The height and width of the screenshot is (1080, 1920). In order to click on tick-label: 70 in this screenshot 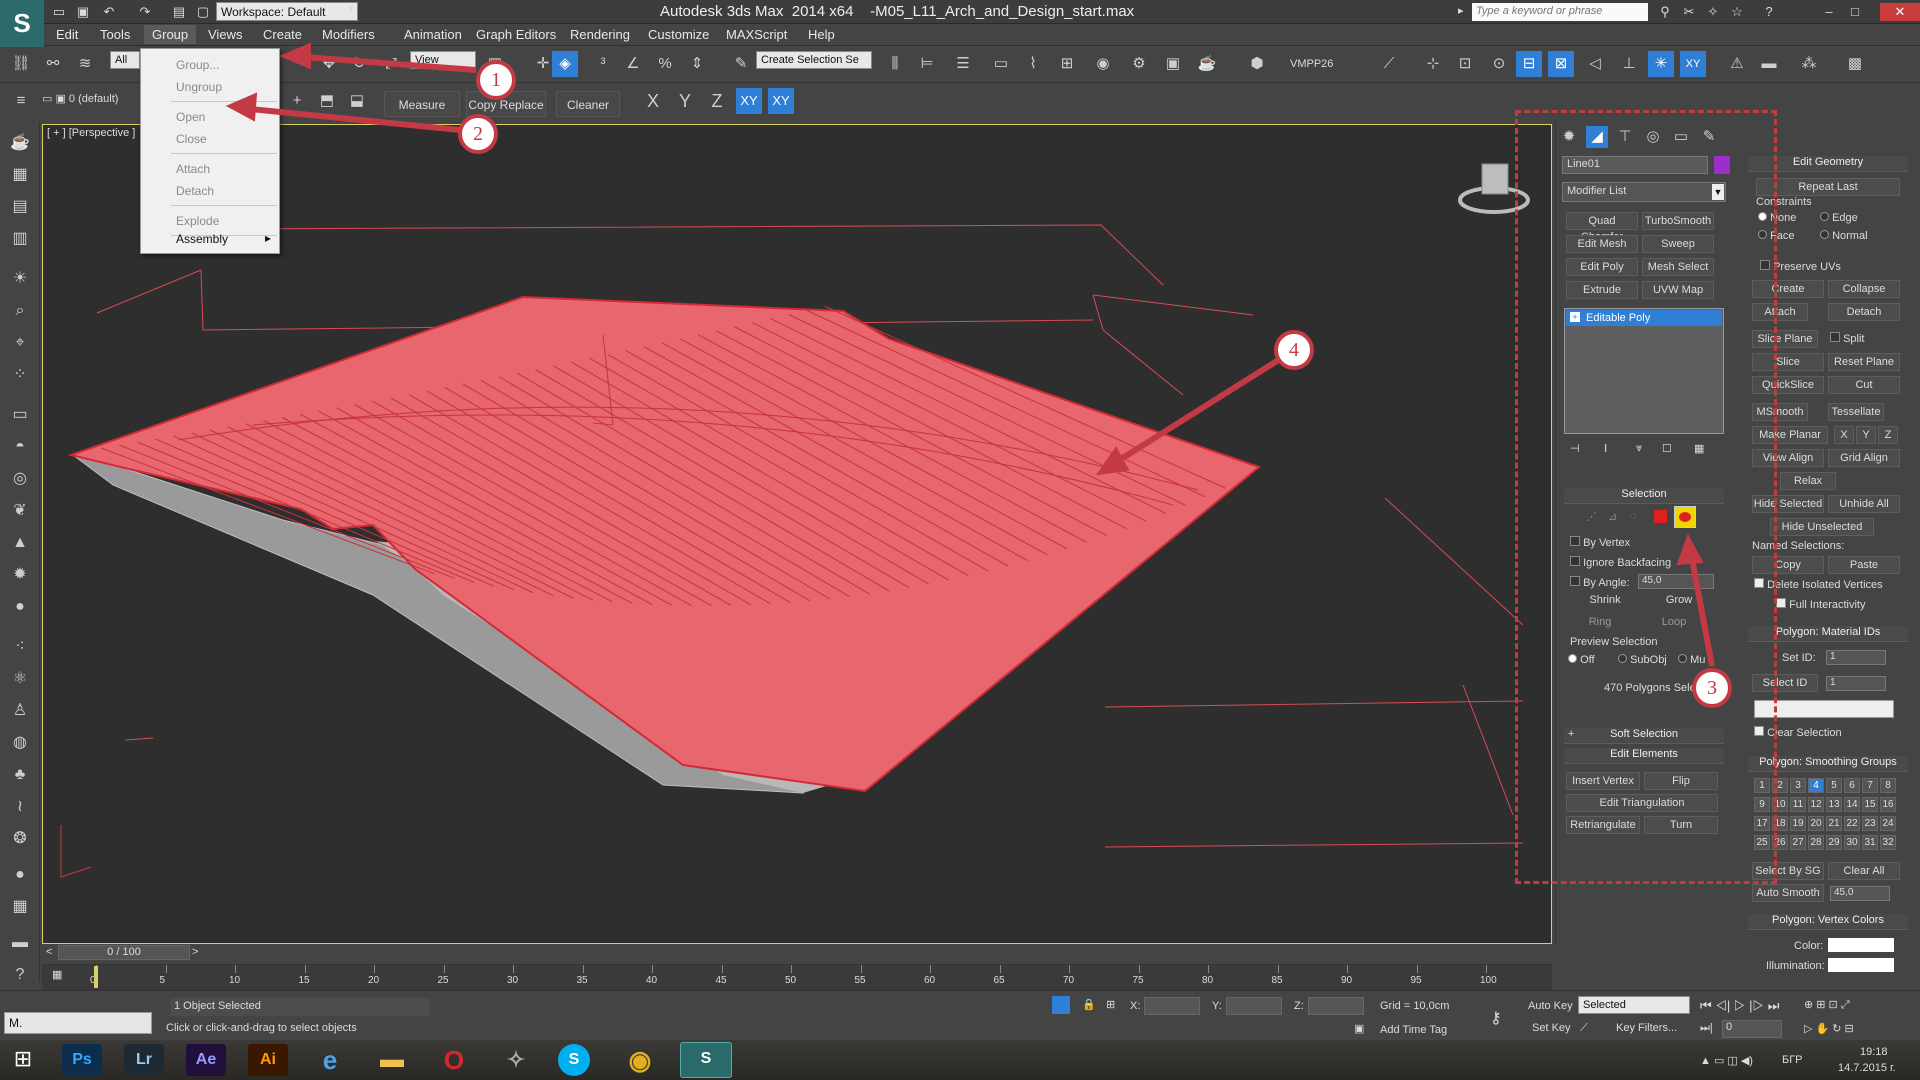, I will do `click(1069, 980)`.